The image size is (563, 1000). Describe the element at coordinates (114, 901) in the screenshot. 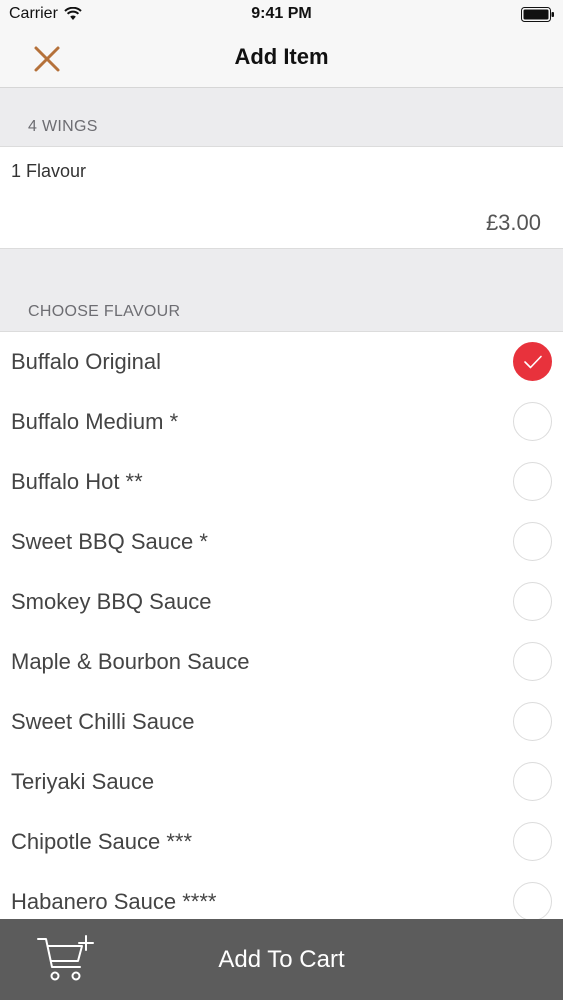

I see `flavour-option-label: Habanero Sauce ****` at that location.